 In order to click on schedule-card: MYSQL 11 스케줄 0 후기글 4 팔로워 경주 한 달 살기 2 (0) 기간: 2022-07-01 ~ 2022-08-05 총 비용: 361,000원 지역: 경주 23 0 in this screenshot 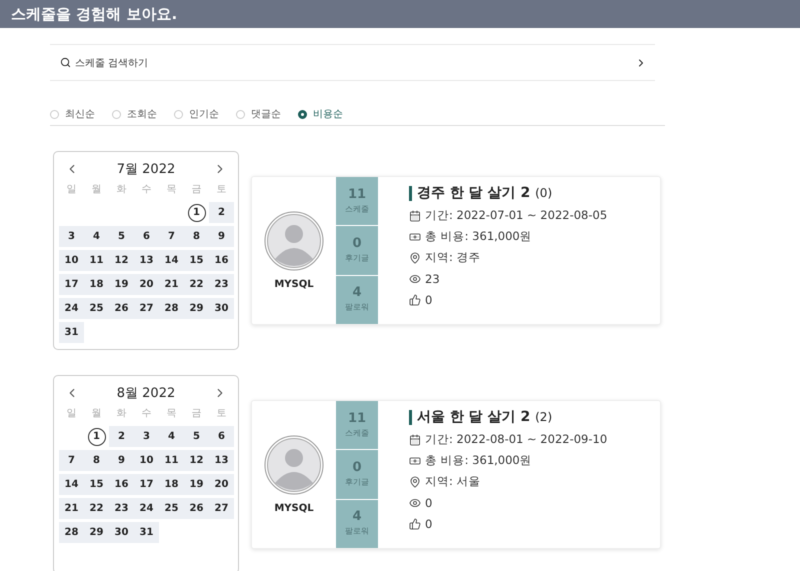, I will do `click(456, 250)`.